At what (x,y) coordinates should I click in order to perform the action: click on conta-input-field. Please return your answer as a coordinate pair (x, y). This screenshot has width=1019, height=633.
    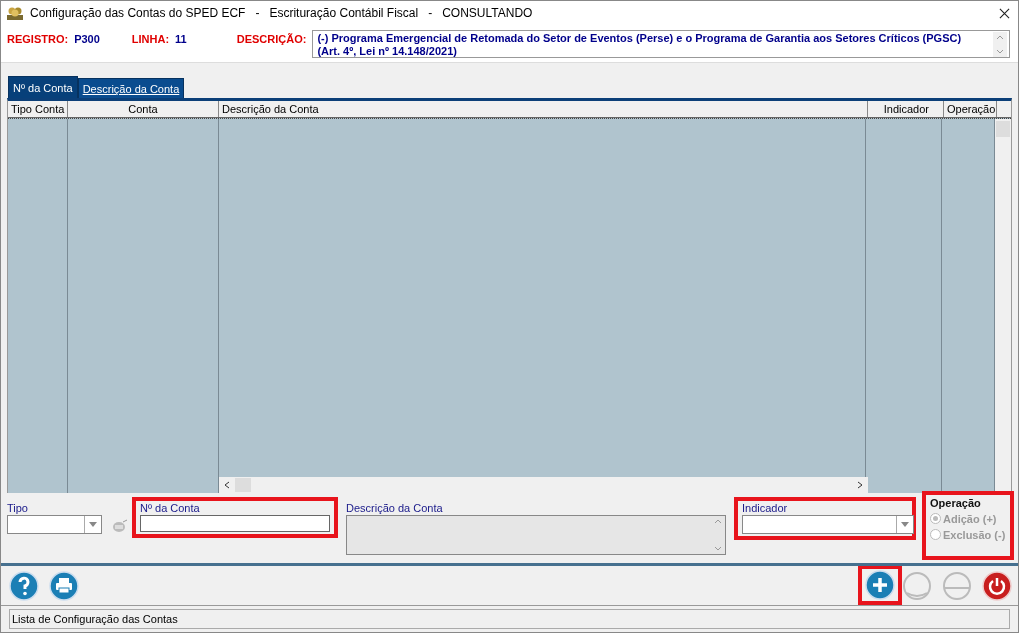
    Looking at the image, I should click on (235, 523).